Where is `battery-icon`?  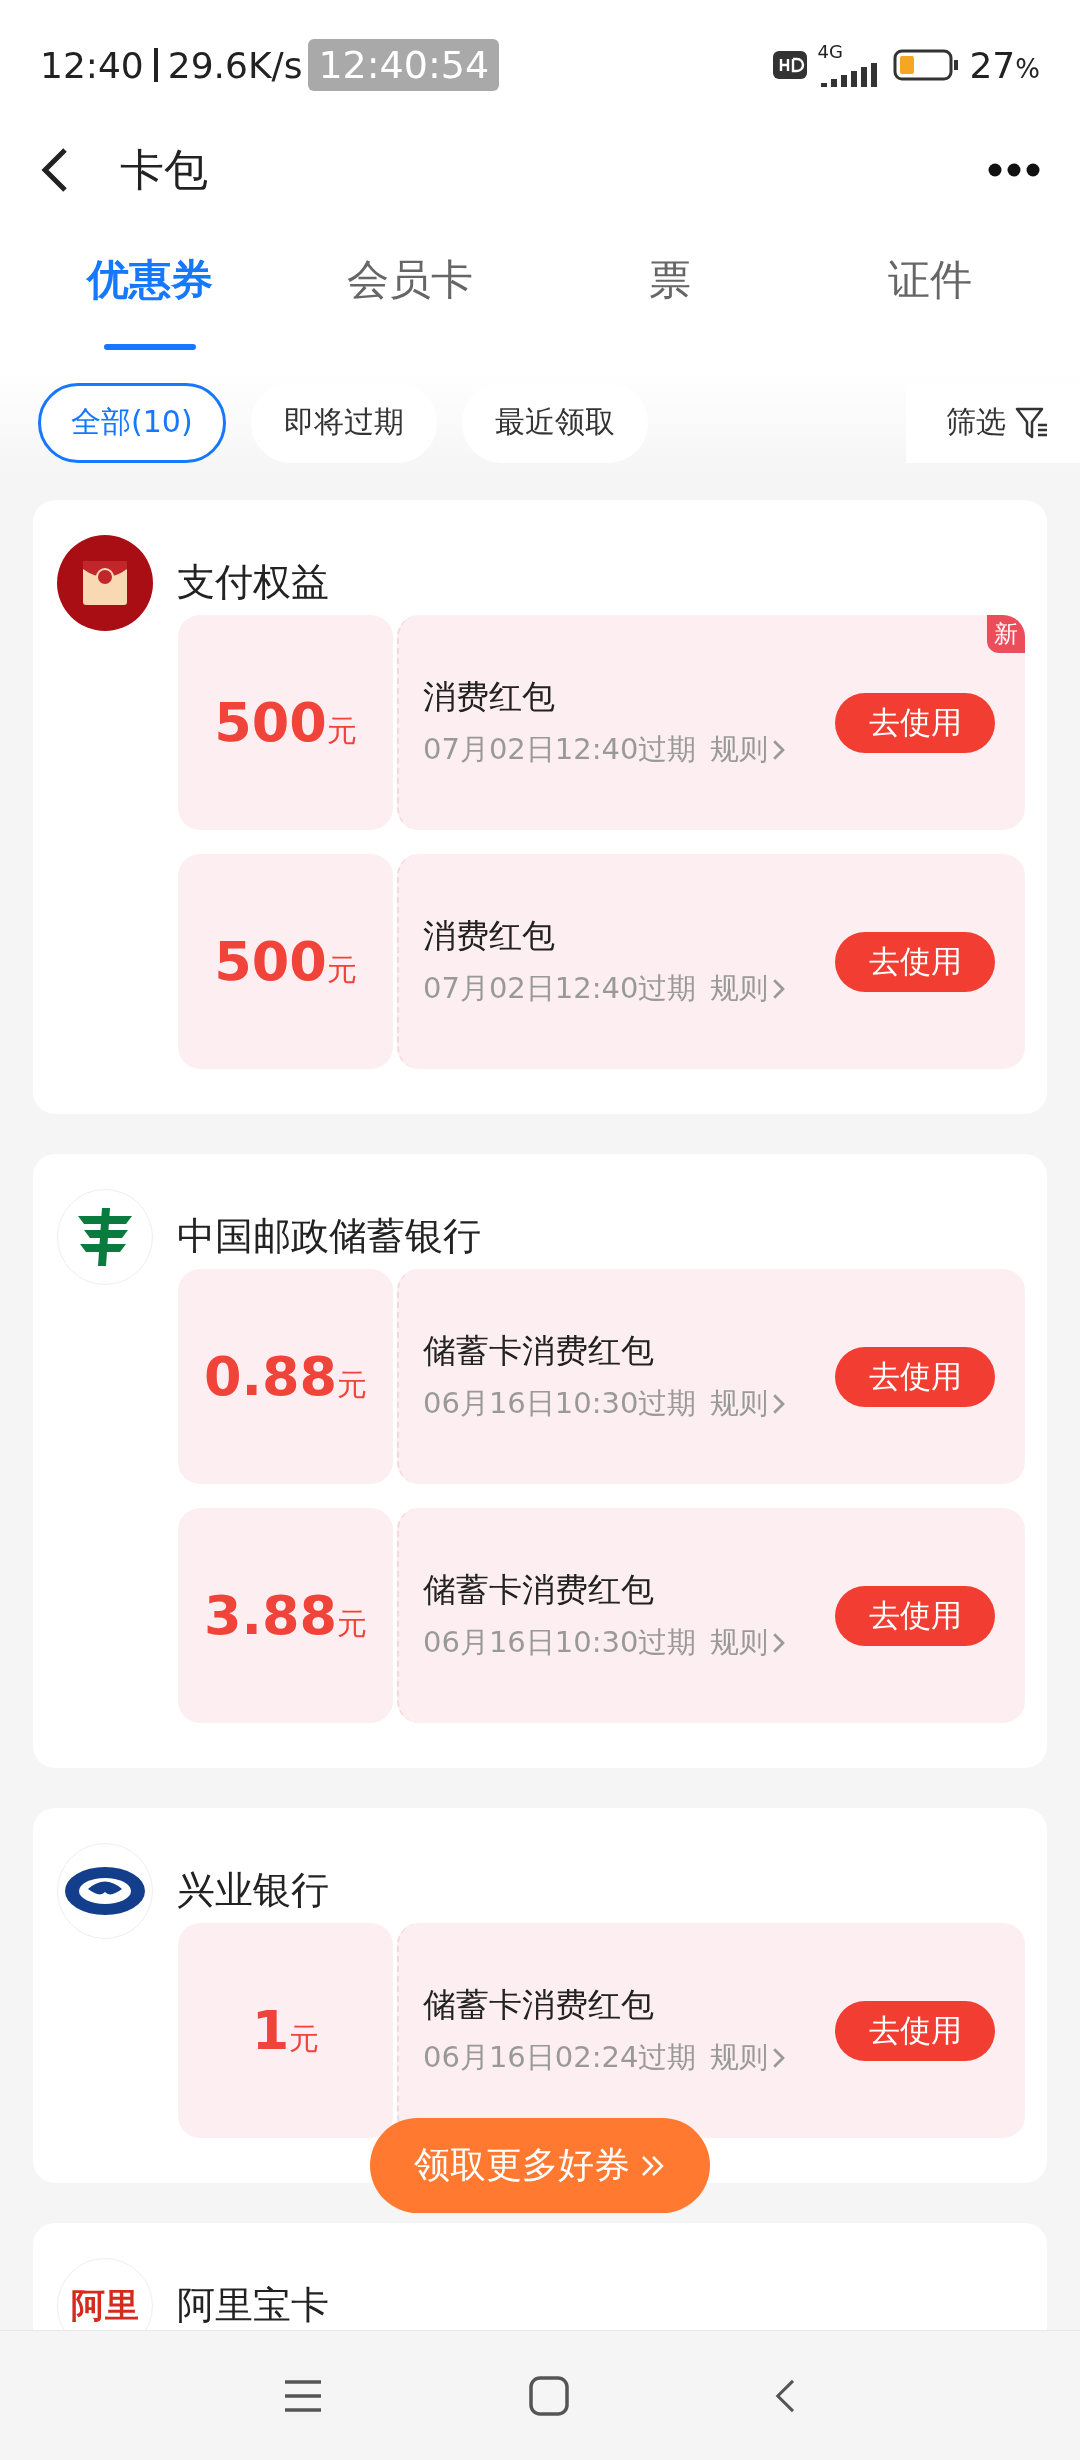
battery-icon is located at coordinates (926, 65).